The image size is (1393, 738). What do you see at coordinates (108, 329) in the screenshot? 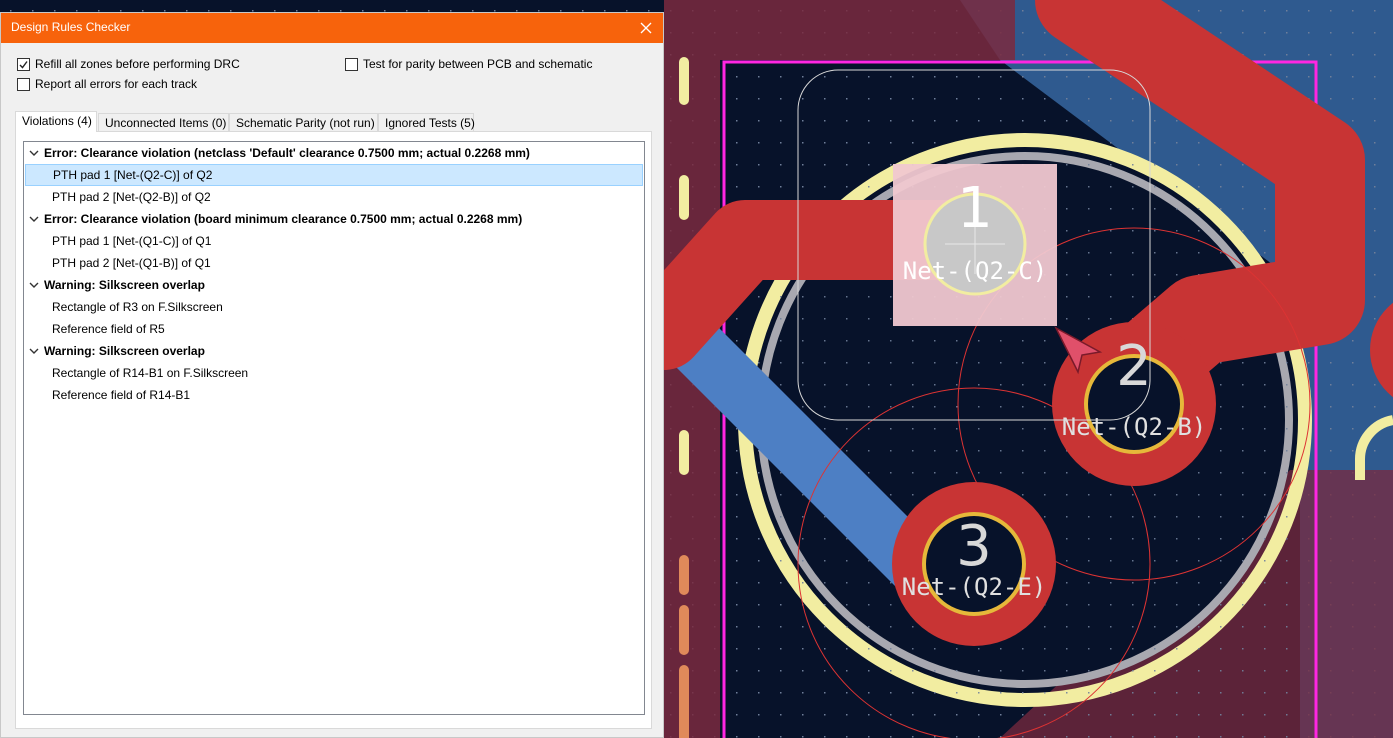
I see `violation-item-text: Reference field of R5` at bounding box center [108, 329].